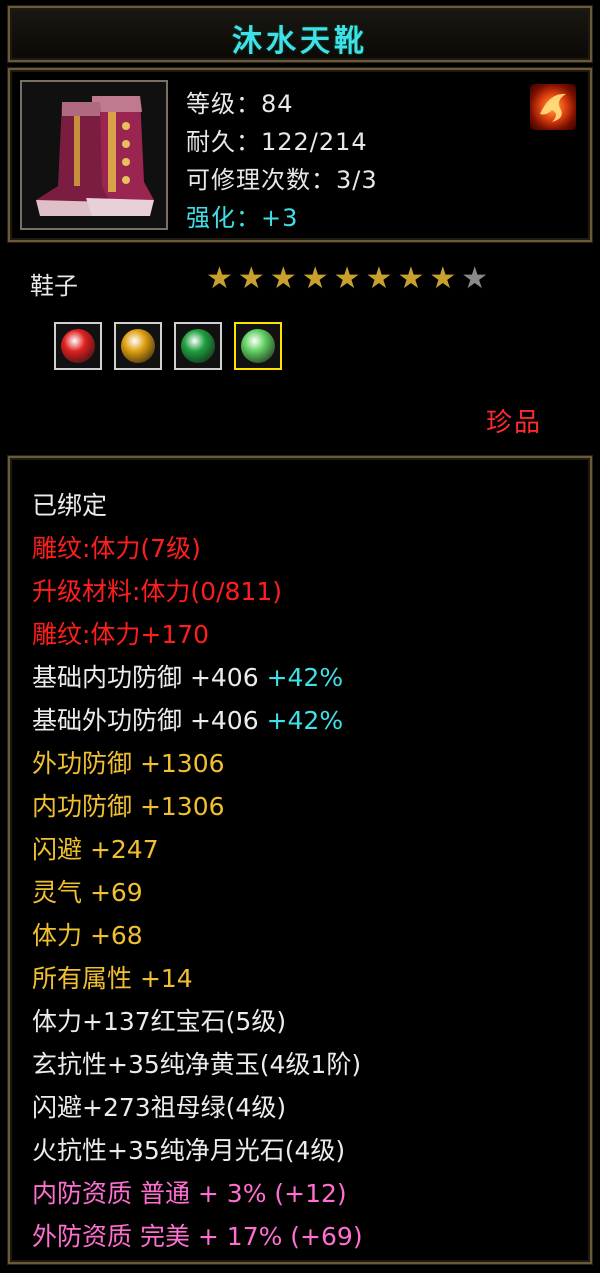 The width and height of the screenshot is (600, 1273). Describe the element at coordinates (282, 180) in the screenshot. I see `item-repair-count: 可修理次数：3/3` at that location.